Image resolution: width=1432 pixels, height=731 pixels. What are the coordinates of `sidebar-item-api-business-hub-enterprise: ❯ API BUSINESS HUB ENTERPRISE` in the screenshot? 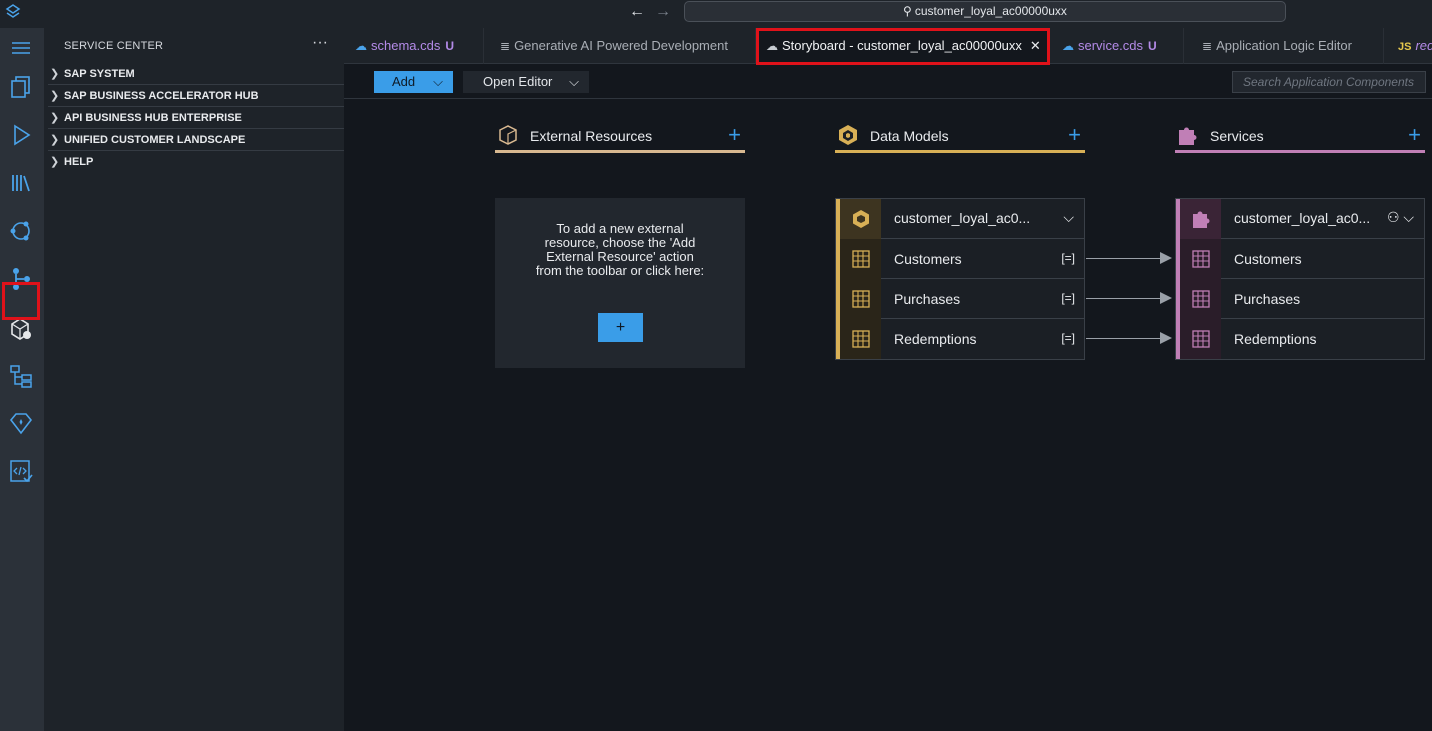 It's located at (196, 118).